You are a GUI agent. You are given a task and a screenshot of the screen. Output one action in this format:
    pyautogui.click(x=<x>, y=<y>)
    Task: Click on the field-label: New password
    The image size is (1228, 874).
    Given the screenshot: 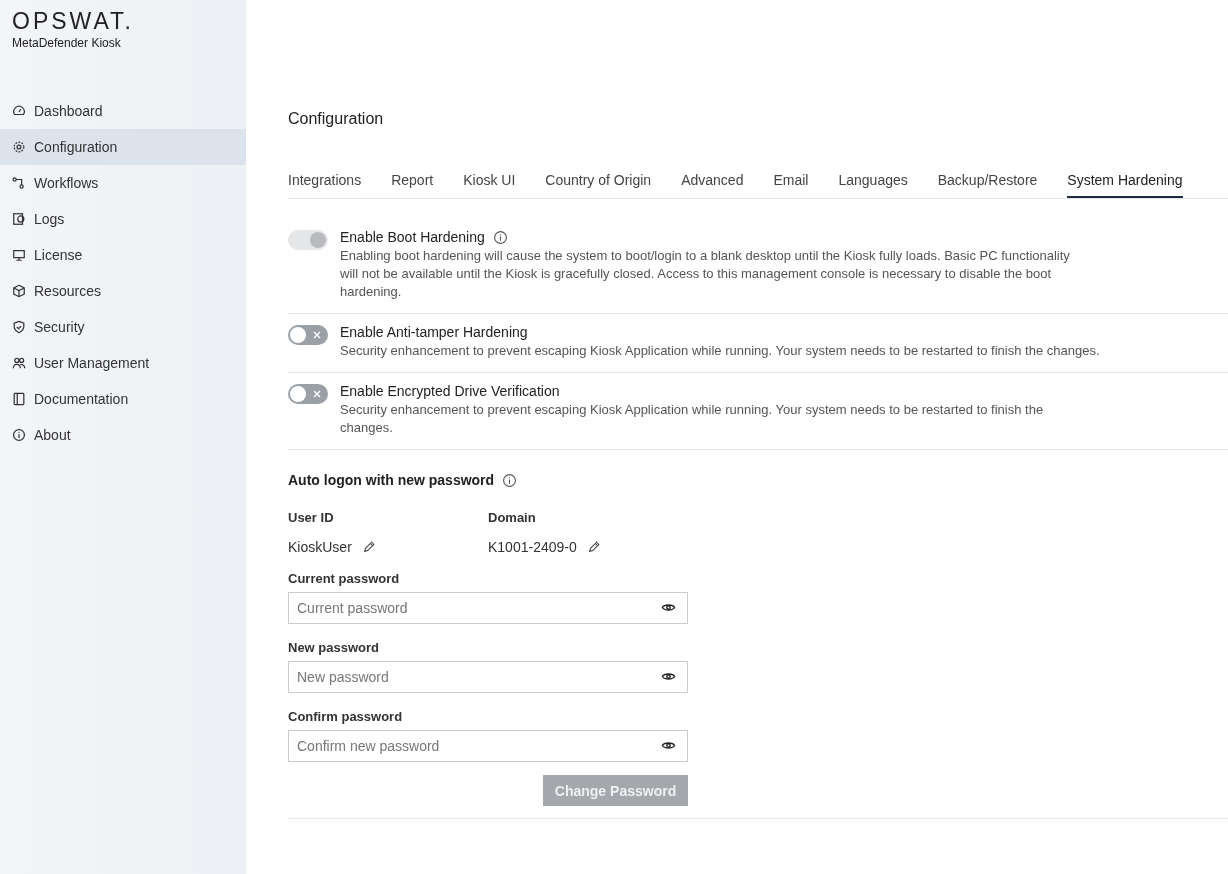 What is the action you would take?
    pyautogui.click(x=334, y=647)
    